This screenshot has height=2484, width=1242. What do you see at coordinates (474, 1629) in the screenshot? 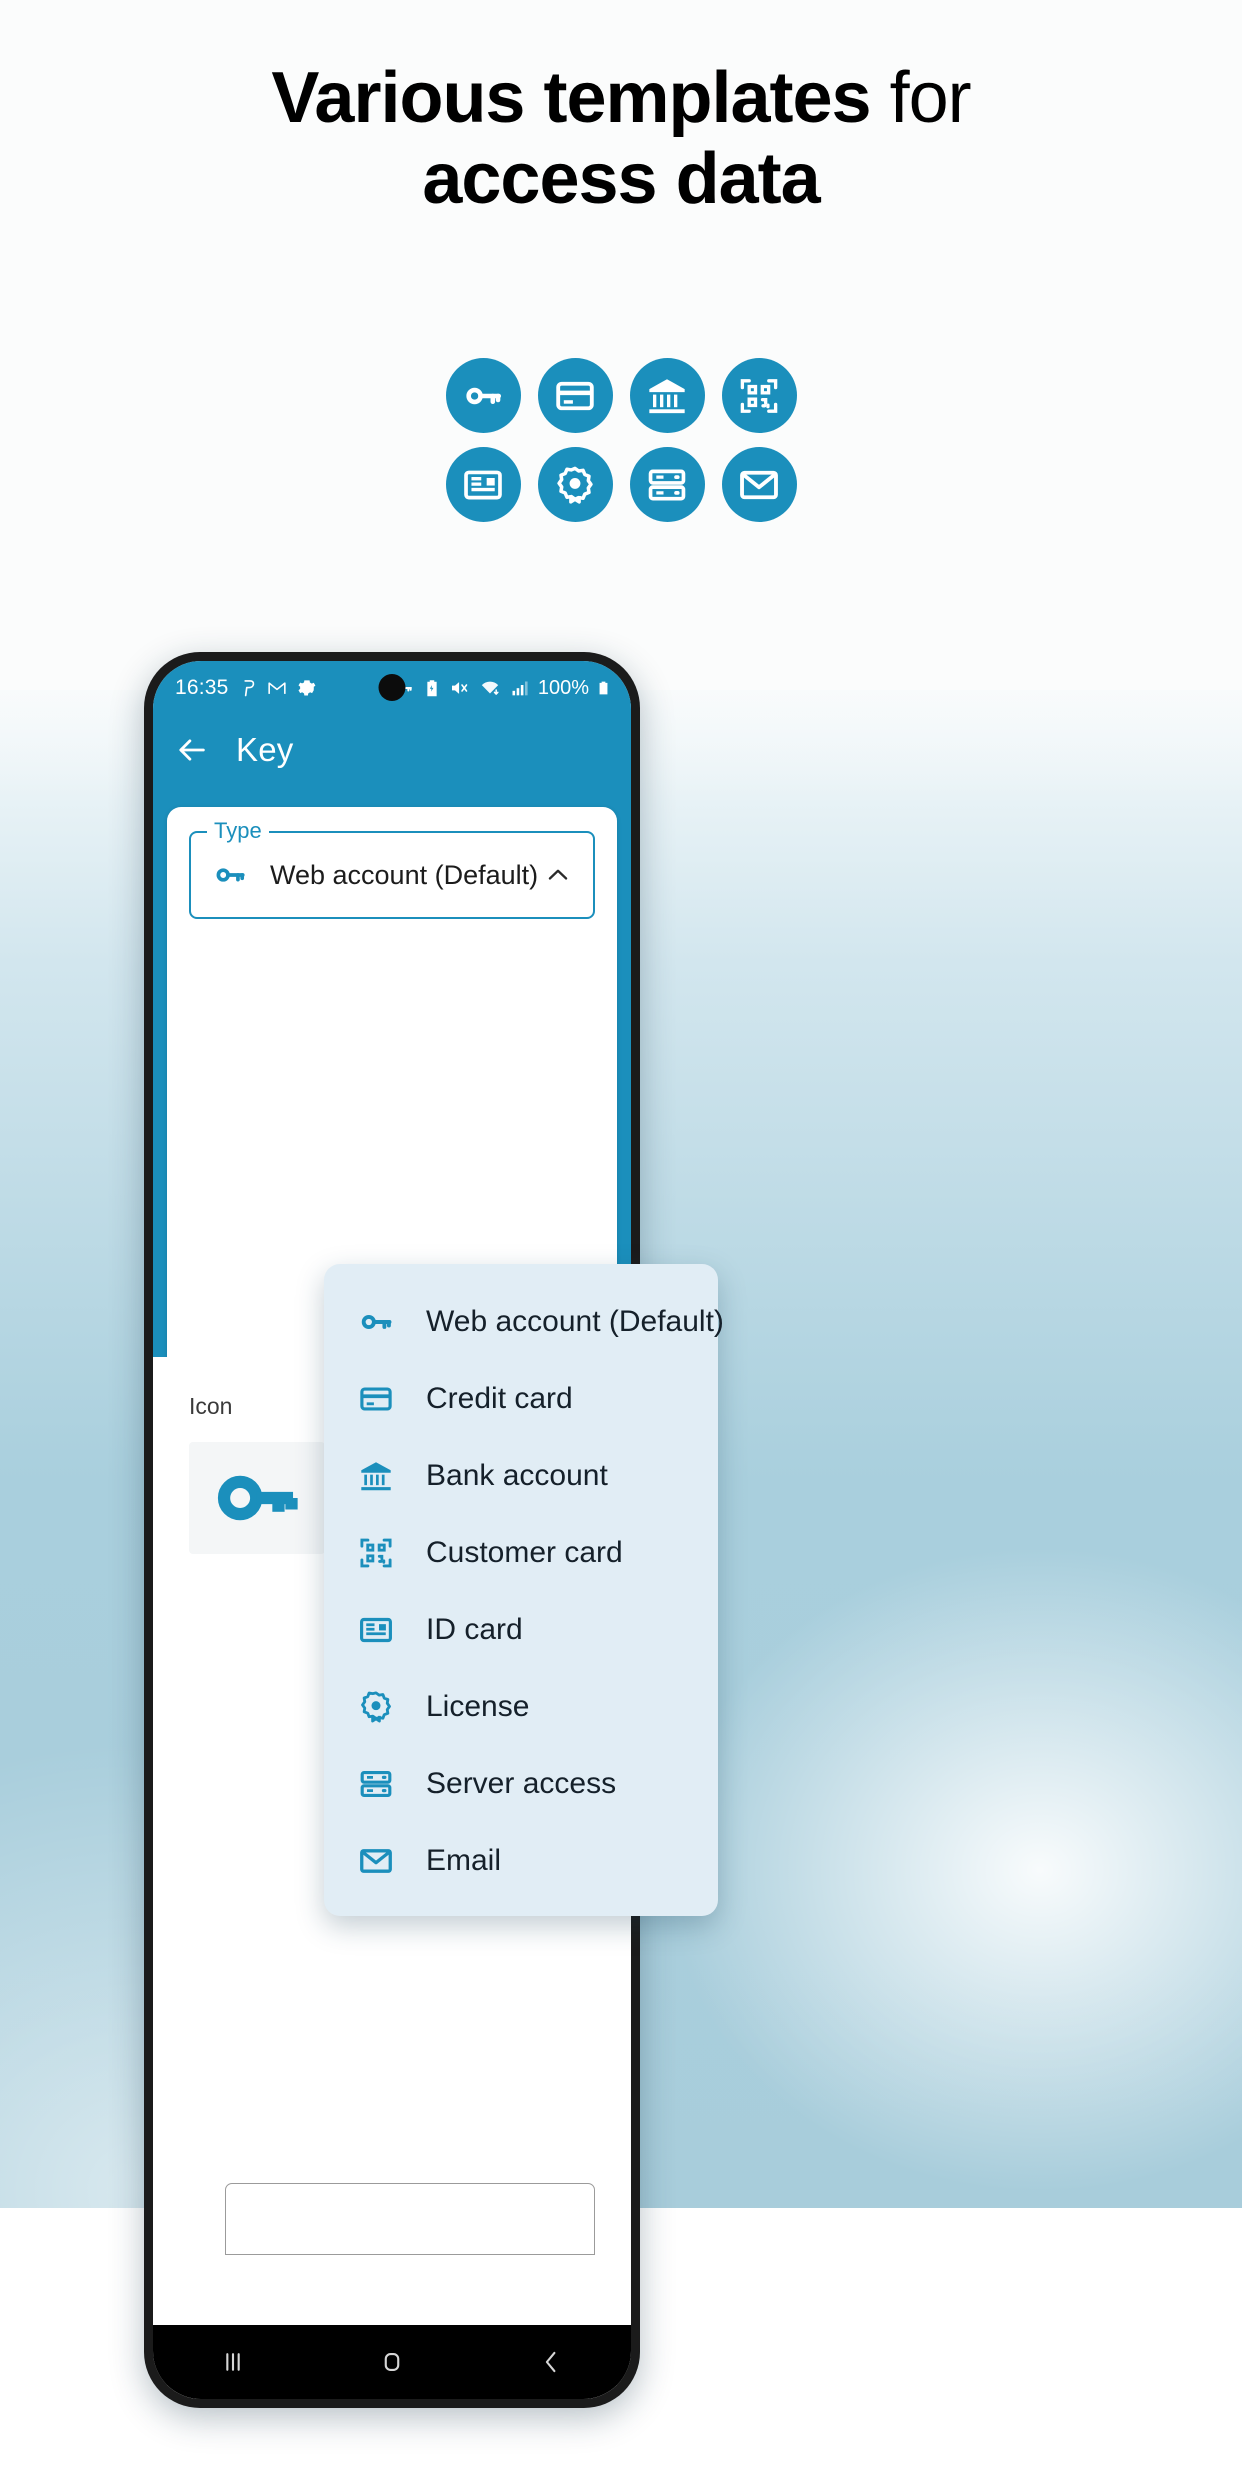
I see `dropdown-item-label: ID card` at bounding box center [474, 1629].